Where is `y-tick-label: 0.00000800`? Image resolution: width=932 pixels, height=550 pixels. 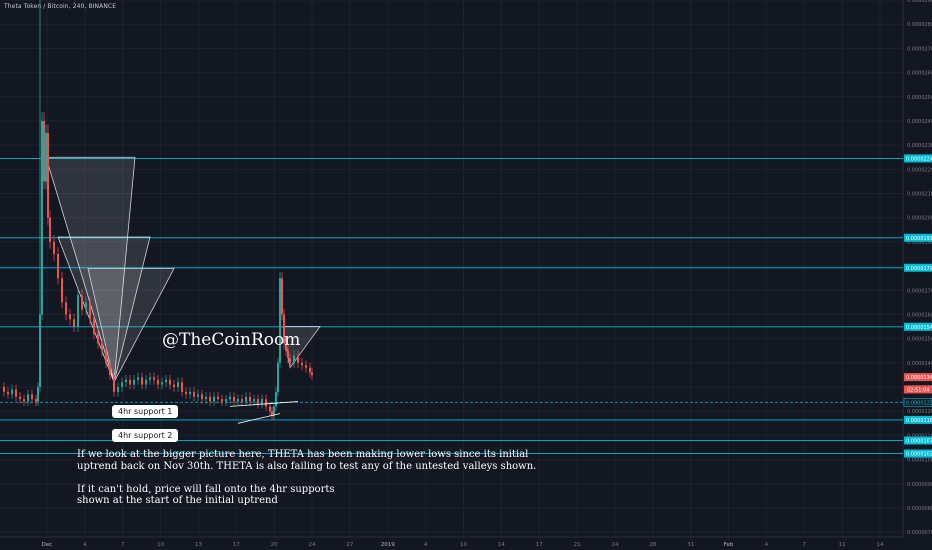
y-tick-label: 0.00000800 is located at coordinates (919, 509).